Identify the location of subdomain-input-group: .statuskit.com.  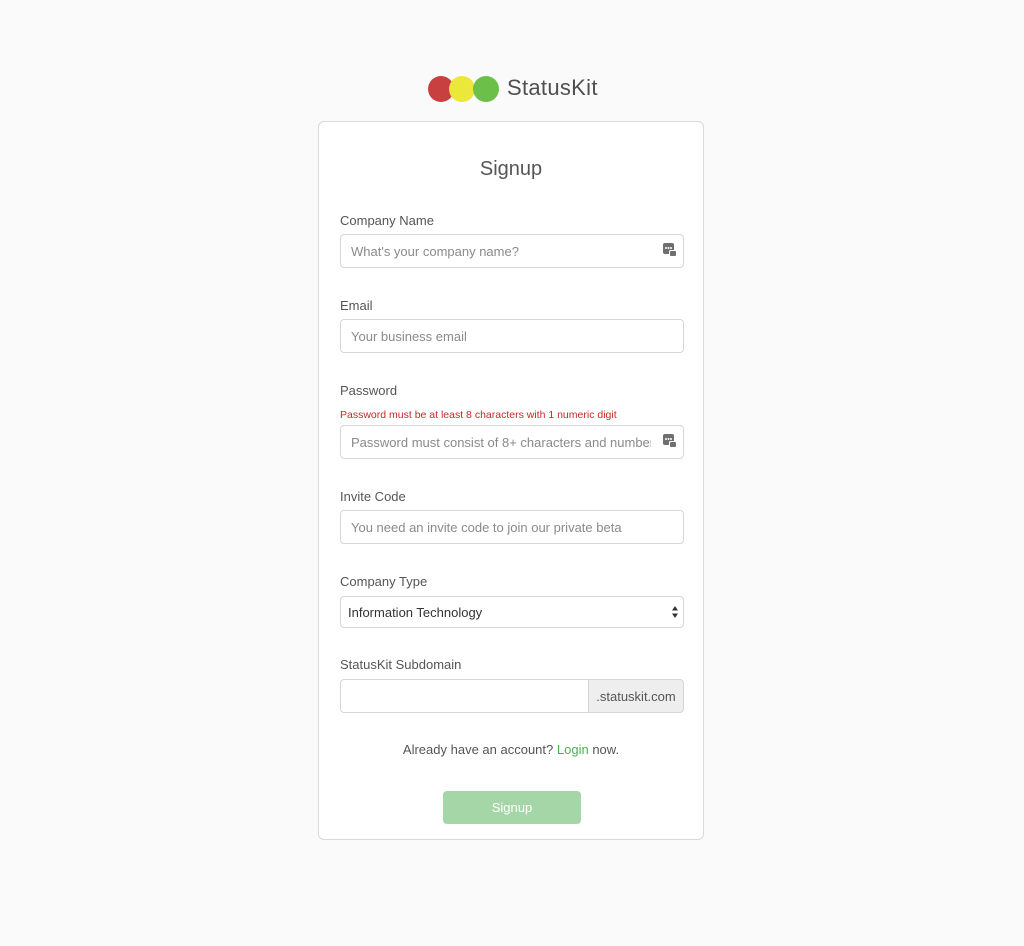
(512, 696).